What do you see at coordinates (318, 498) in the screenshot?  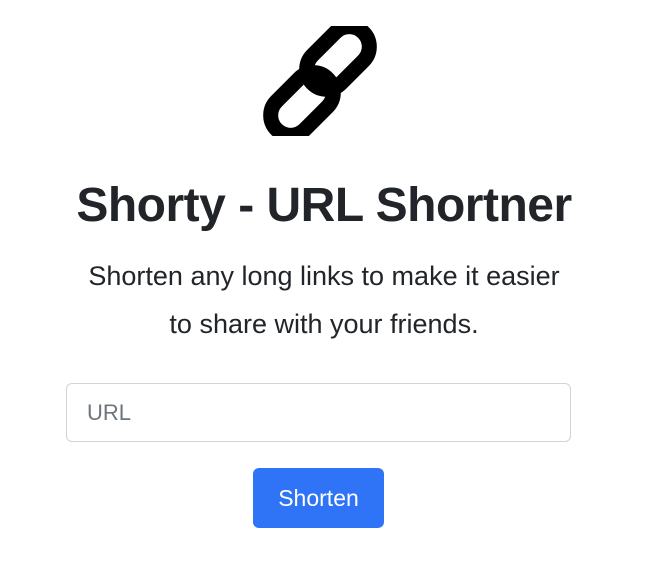 I see `shorten-button: Shorten` at bounding box center [318, 498].